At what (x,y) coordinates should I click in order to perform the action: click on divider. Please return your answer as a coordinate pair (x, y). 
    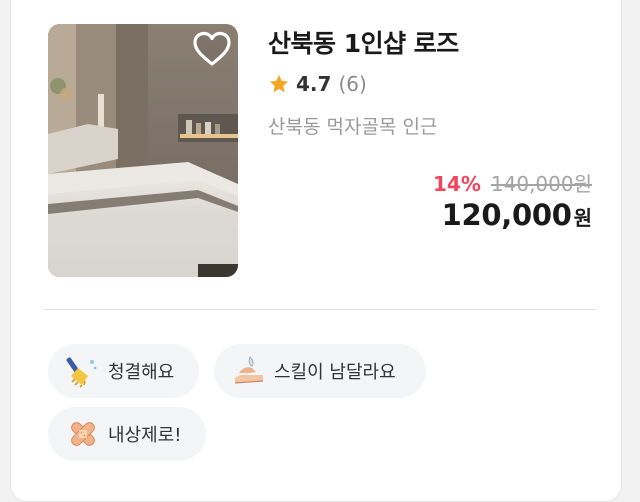
    Looking at the image, I should click on (320, 309).